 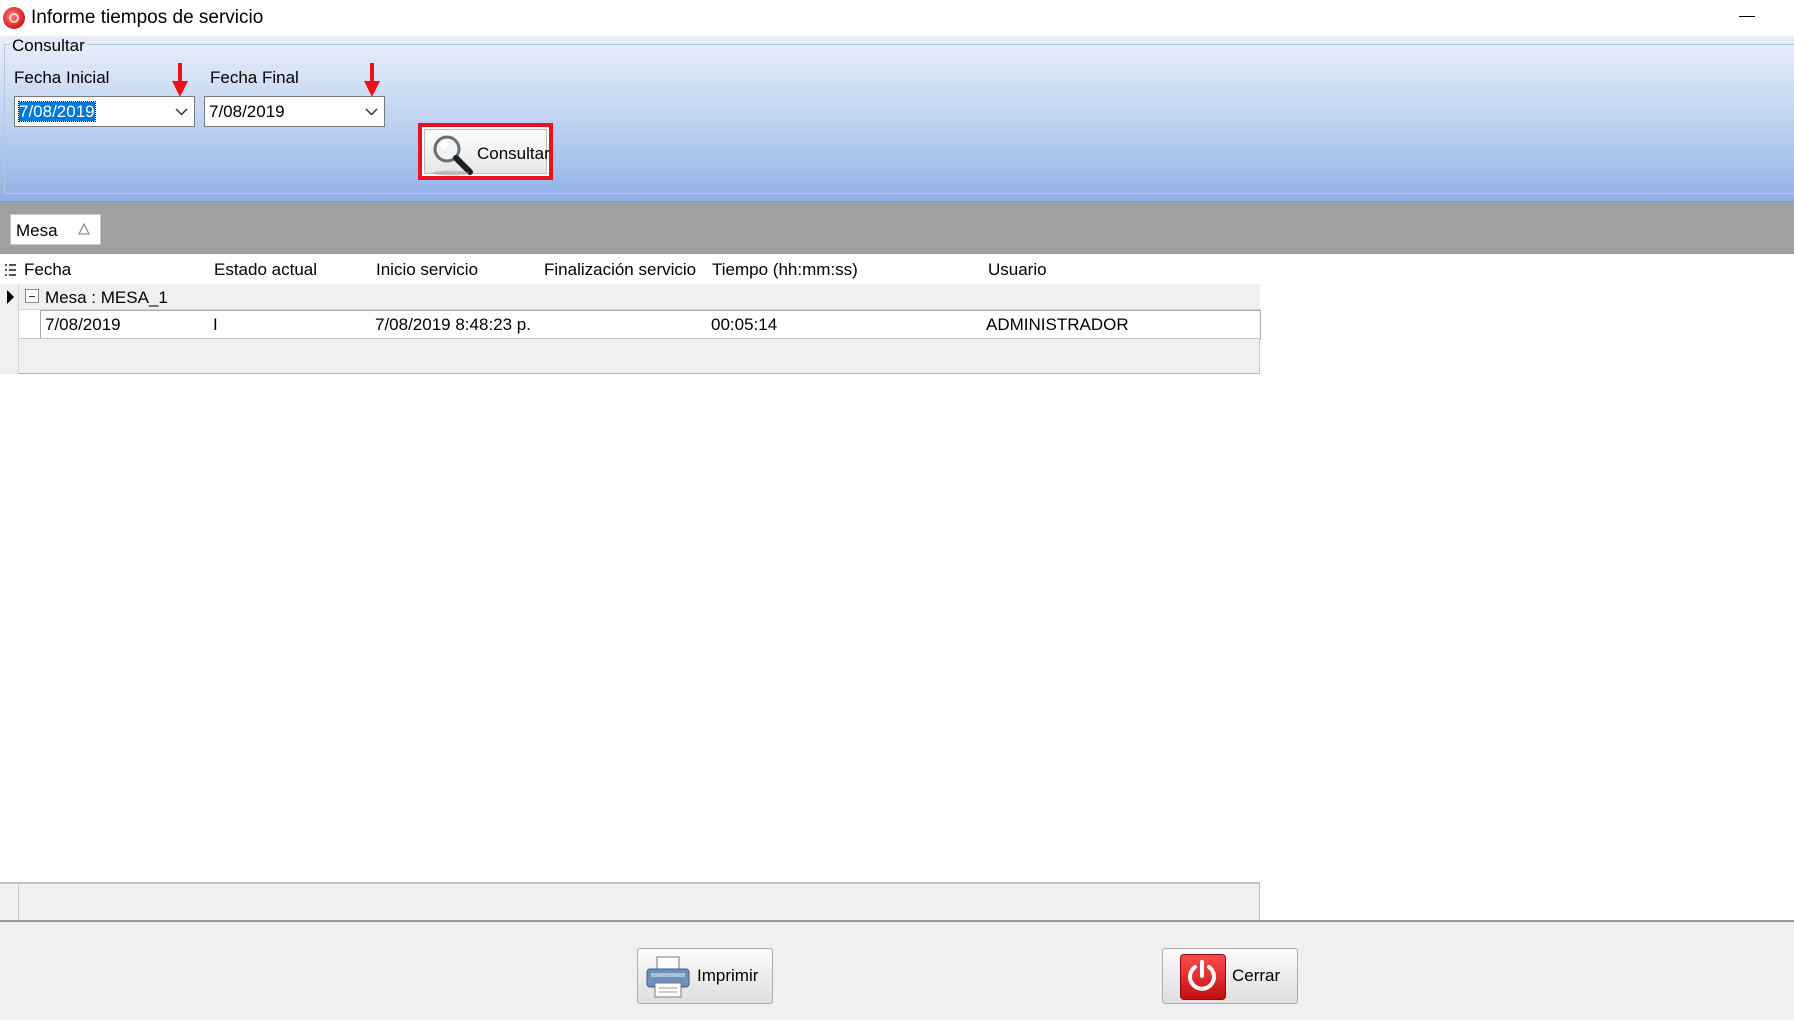 What do you see at coordinates (48, 45) in the screenshot?
I see `query-group-label: Consultar` at bounding box center [48, 45].